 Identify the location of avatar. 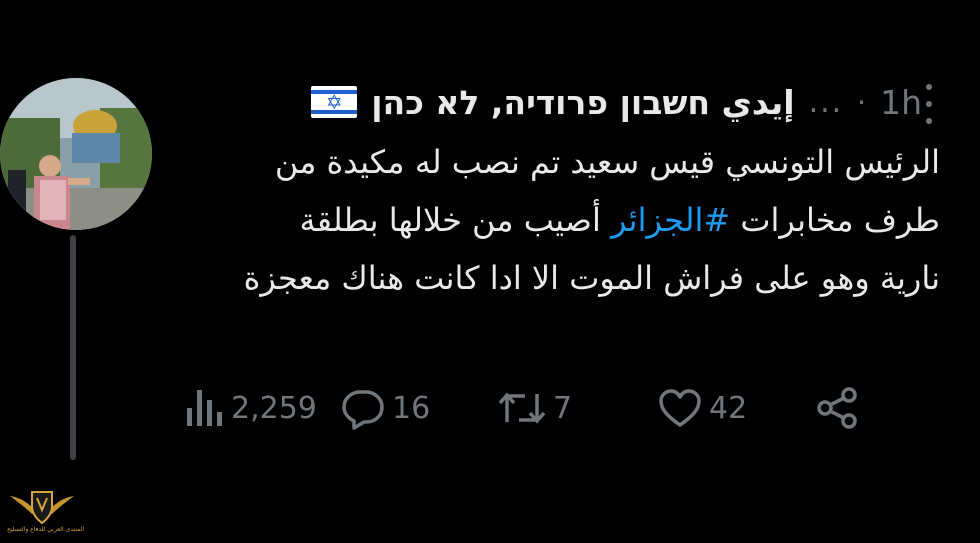
(76, 154).